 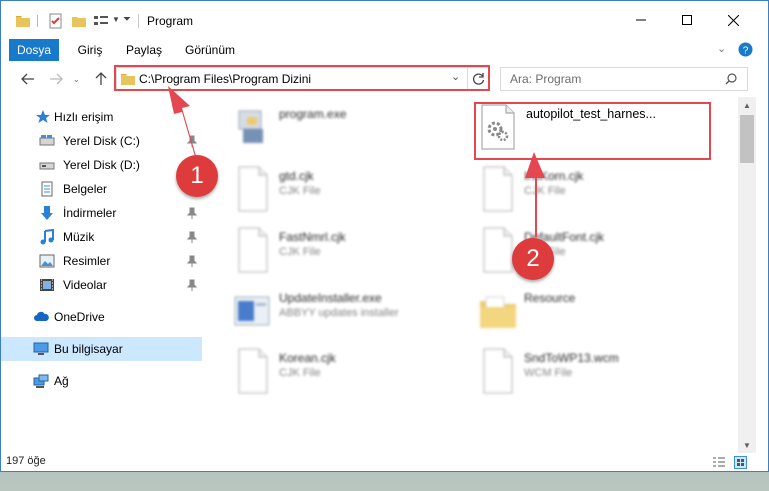 I want to click on sidebar-item-label: Yerel Disk (C:), so click(x=101, y=141).